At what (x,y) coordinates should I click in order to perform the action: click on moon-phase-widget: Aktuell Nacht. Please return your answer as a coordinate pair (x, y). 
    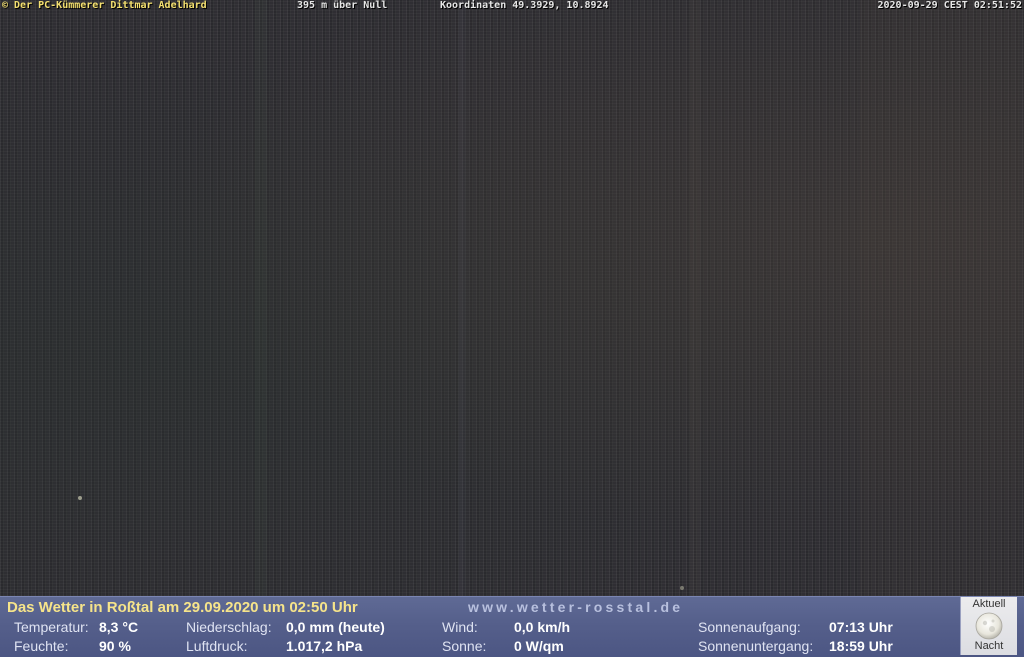
    Looking at the image, I should click on (988, 626).